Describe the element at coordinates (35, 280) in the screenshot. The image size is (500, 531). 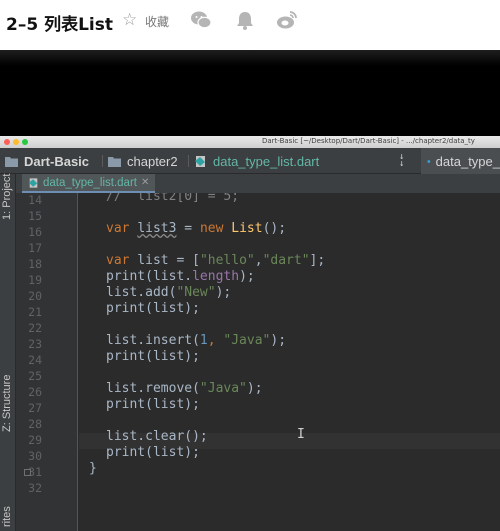
I see `line-number: 19` at that location.